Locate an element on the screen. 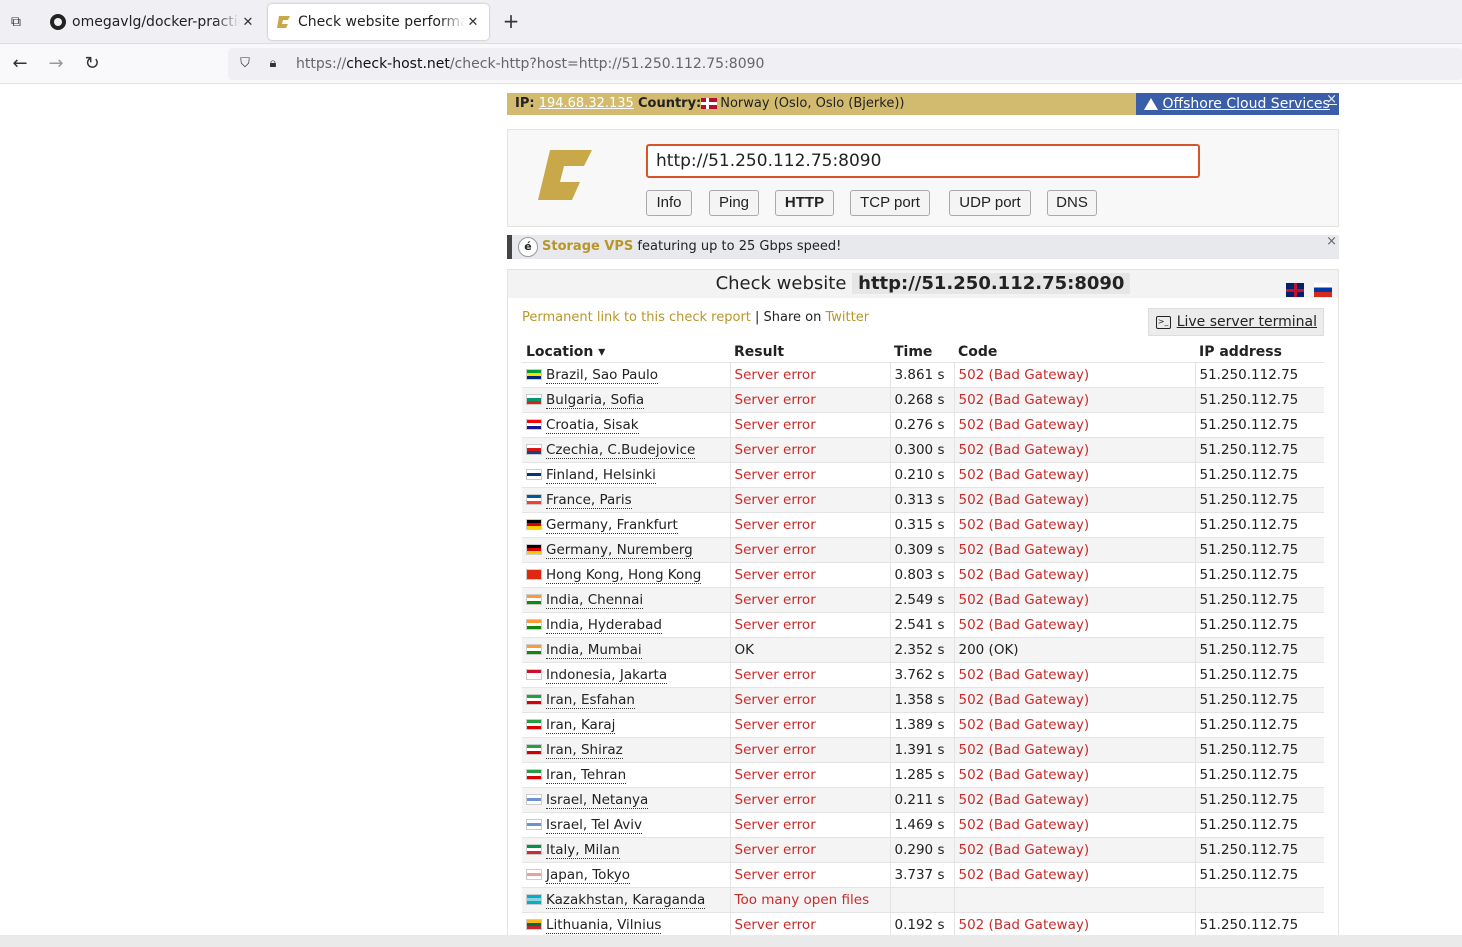 This screenshot has width=1462, height=947. terminal-icon: >_ is located at coordinates (1163, 322).